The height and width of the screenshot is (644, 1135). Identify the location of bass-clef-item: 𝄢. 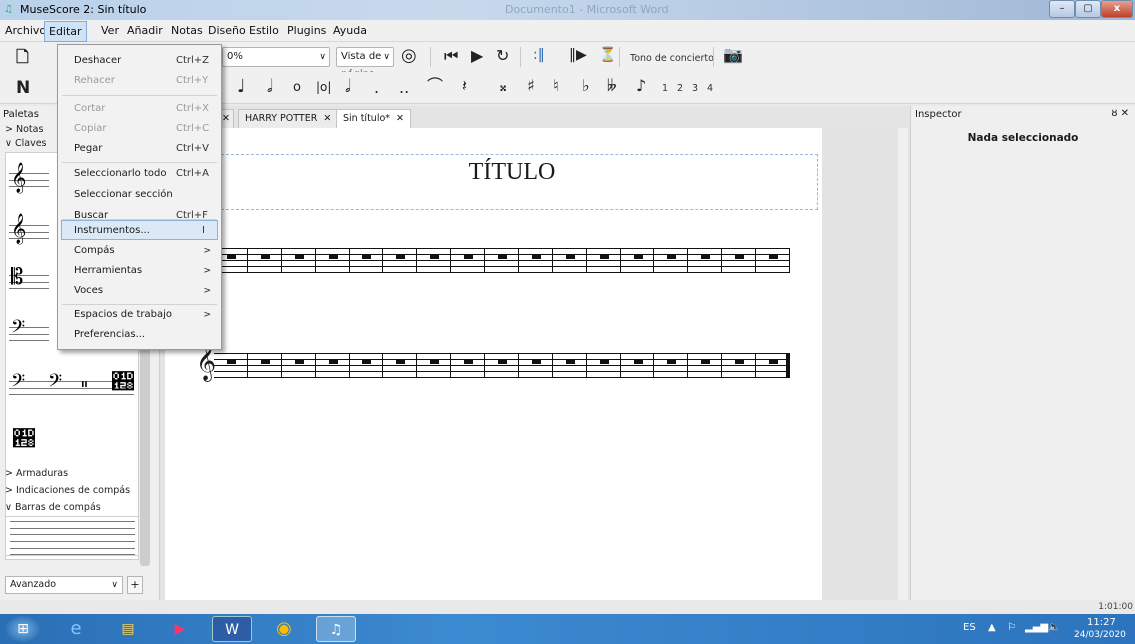
(18, 330).